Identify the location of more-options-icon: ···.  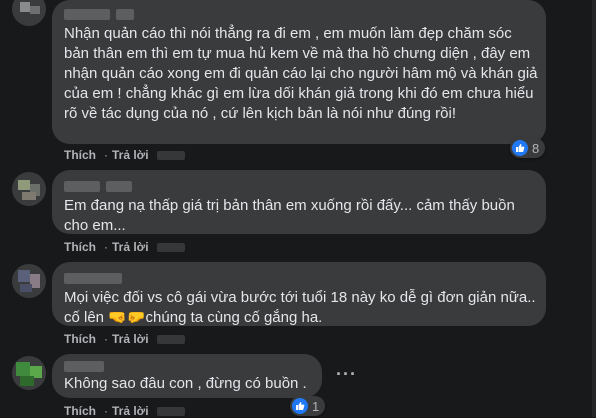
(346, 374).